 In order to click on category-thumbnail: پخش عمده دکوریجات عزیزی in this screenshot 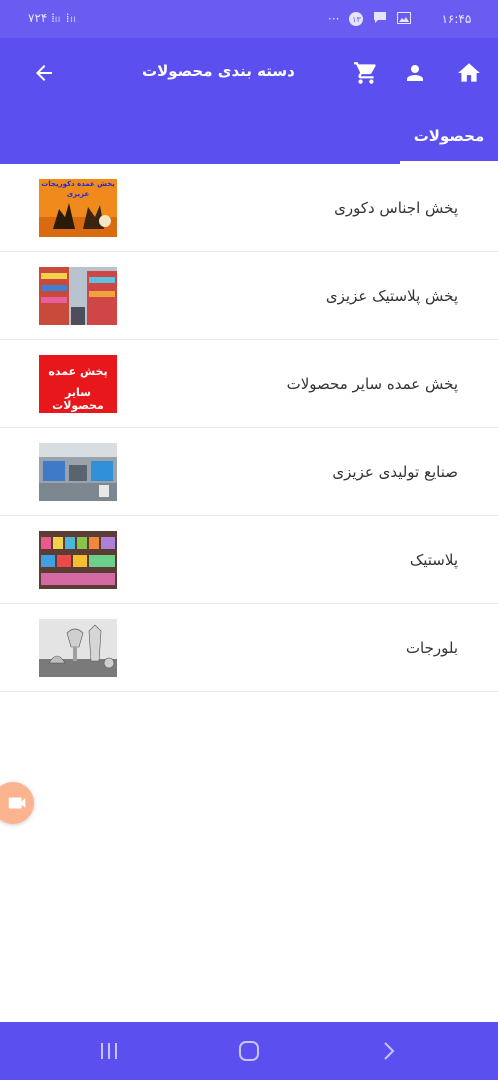, I will do `click(78, 208)`.